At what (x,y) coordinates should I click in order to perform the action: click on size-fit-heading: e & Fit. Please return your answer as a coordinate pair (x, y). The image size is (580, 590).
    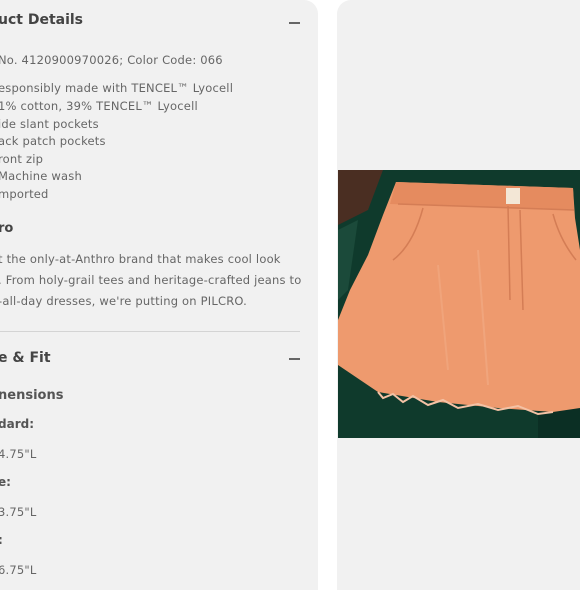
    Looking at the image, I should click on (25, 358).